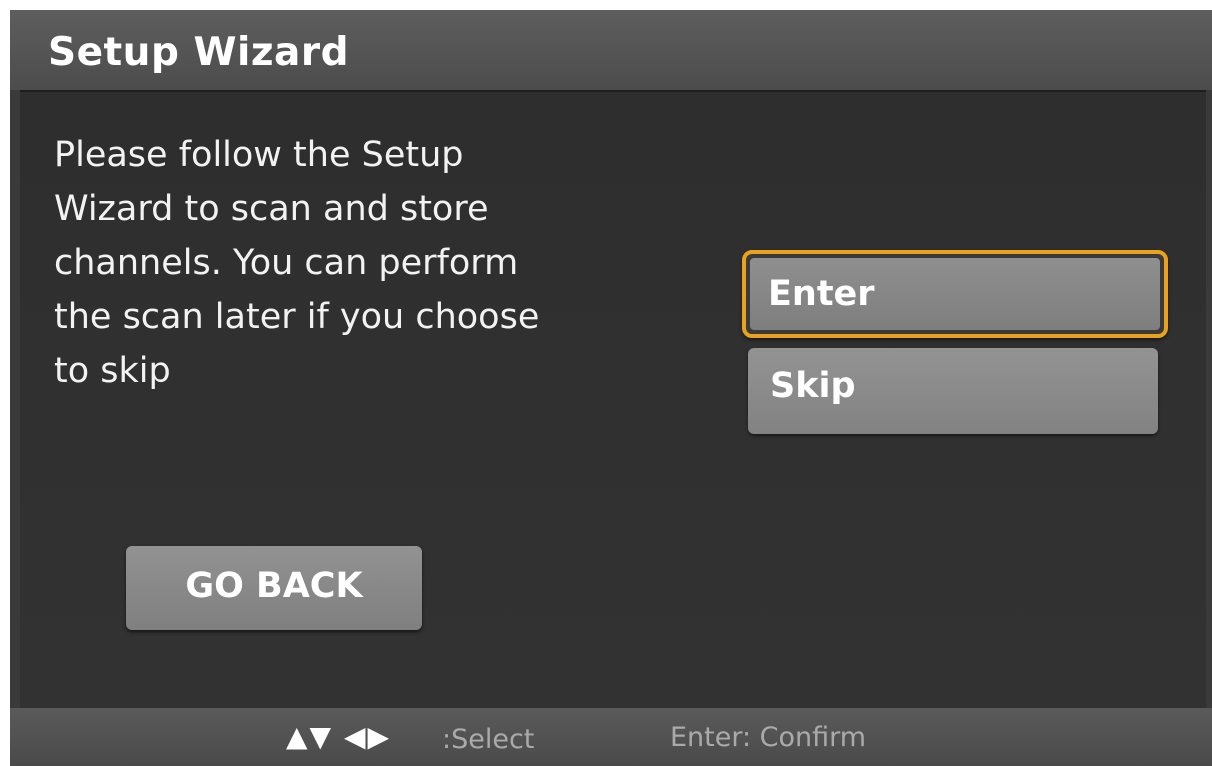 Image resolution: width=1212 pixels, height=766 pixels. I want to click on navigation-arrows-icon: ▲▼ ◀▶, so click(339, 736).